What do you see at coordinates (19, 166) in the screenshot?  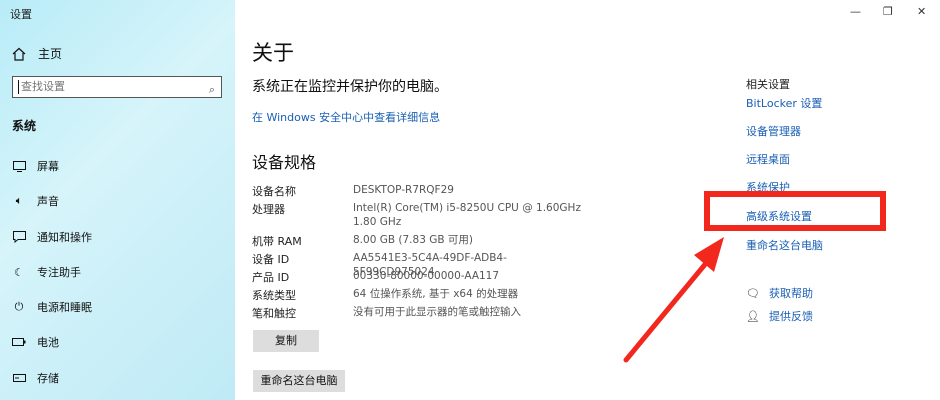 I see `monitor-icon` at bounding box center [19, 166].